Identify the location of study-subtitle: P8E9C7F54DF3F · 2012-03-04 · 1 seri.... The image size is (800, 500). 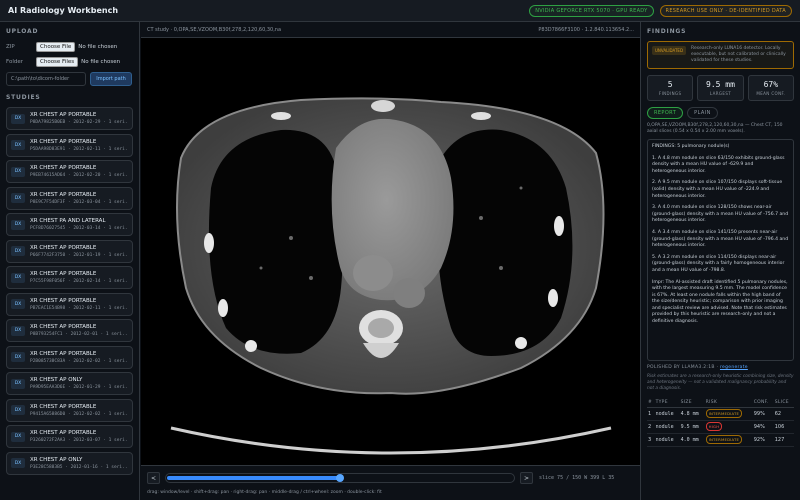
(79, 202).